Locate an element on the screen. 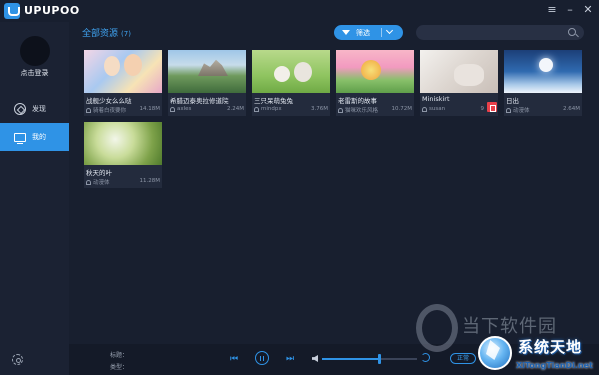  wallpaper-title: 希腊迈泰奥拉修道院 is located at coordinates (199, 101).